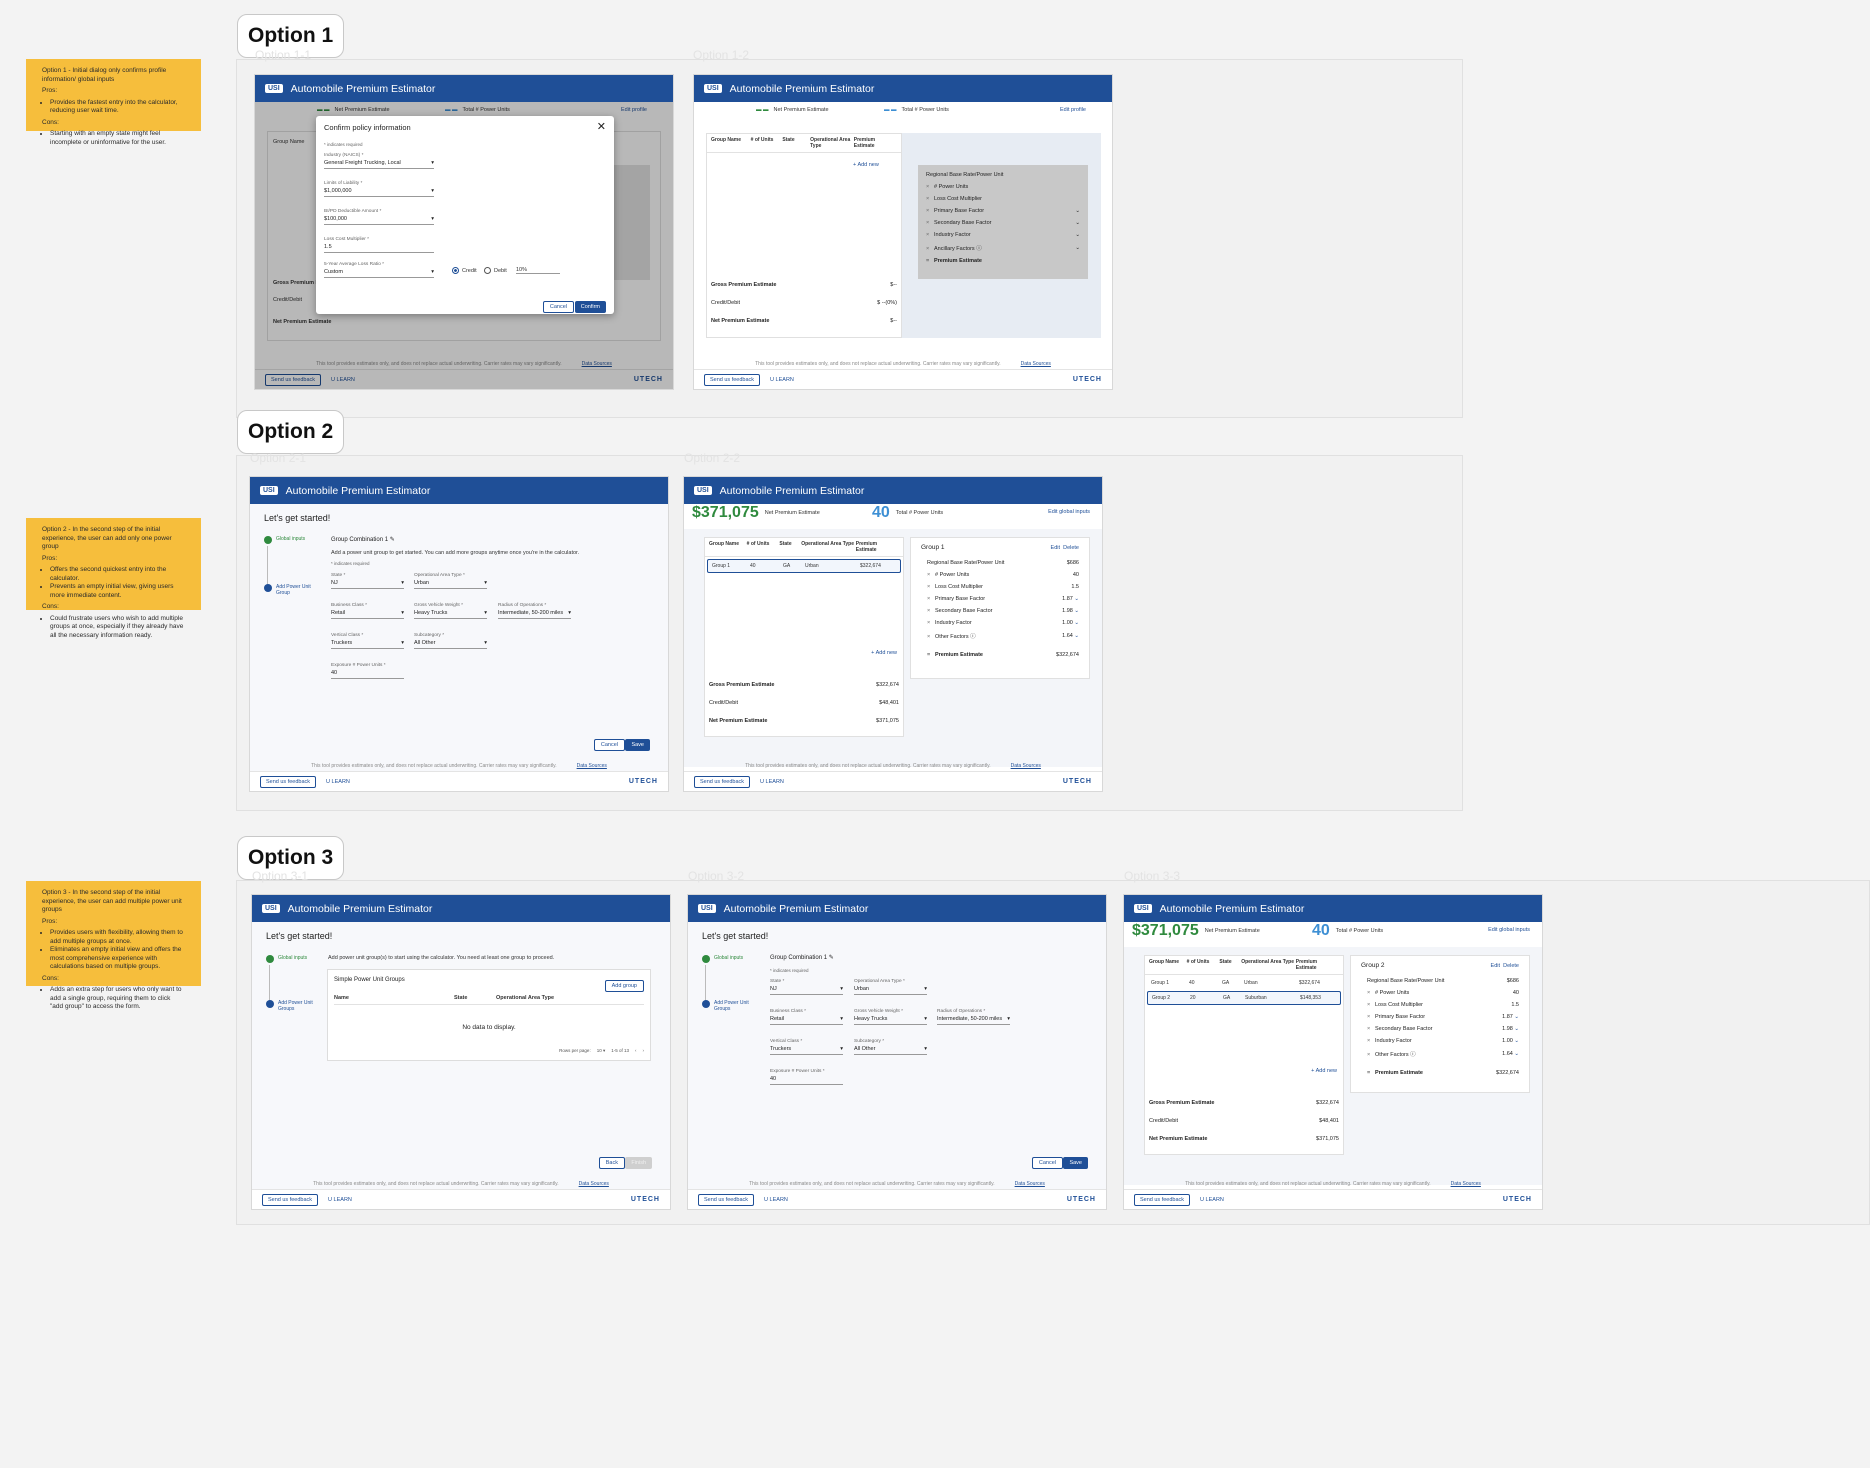  What do you see at coordinates (636, 1051) in the screenshot?
I see `prev-page-icon: ‹` at bounding box center [636, 1051].